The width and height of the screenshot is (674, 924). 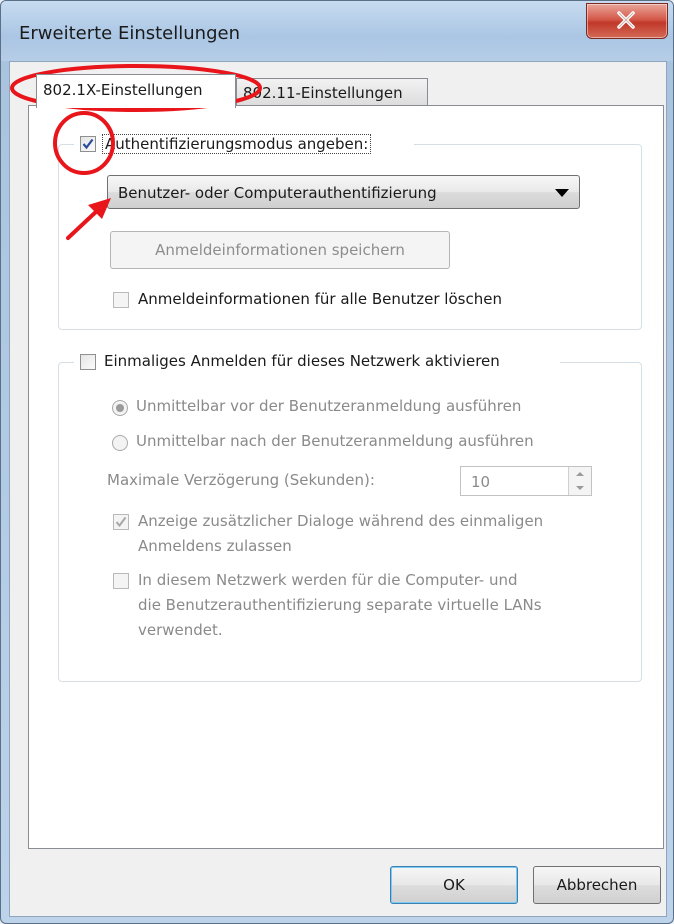 I want to click on max-delay-label: Maximale Verzögerung (Sekunden):, so click(x=241, y=480).